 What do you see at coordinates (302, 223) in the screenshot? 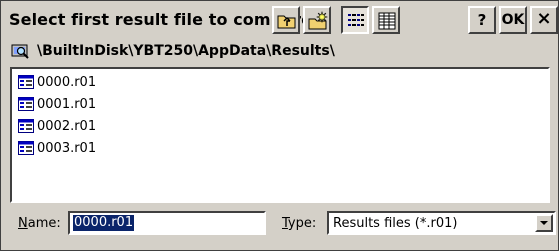
I see `type-label-rest: ype:` at bounding box center [302, 223].